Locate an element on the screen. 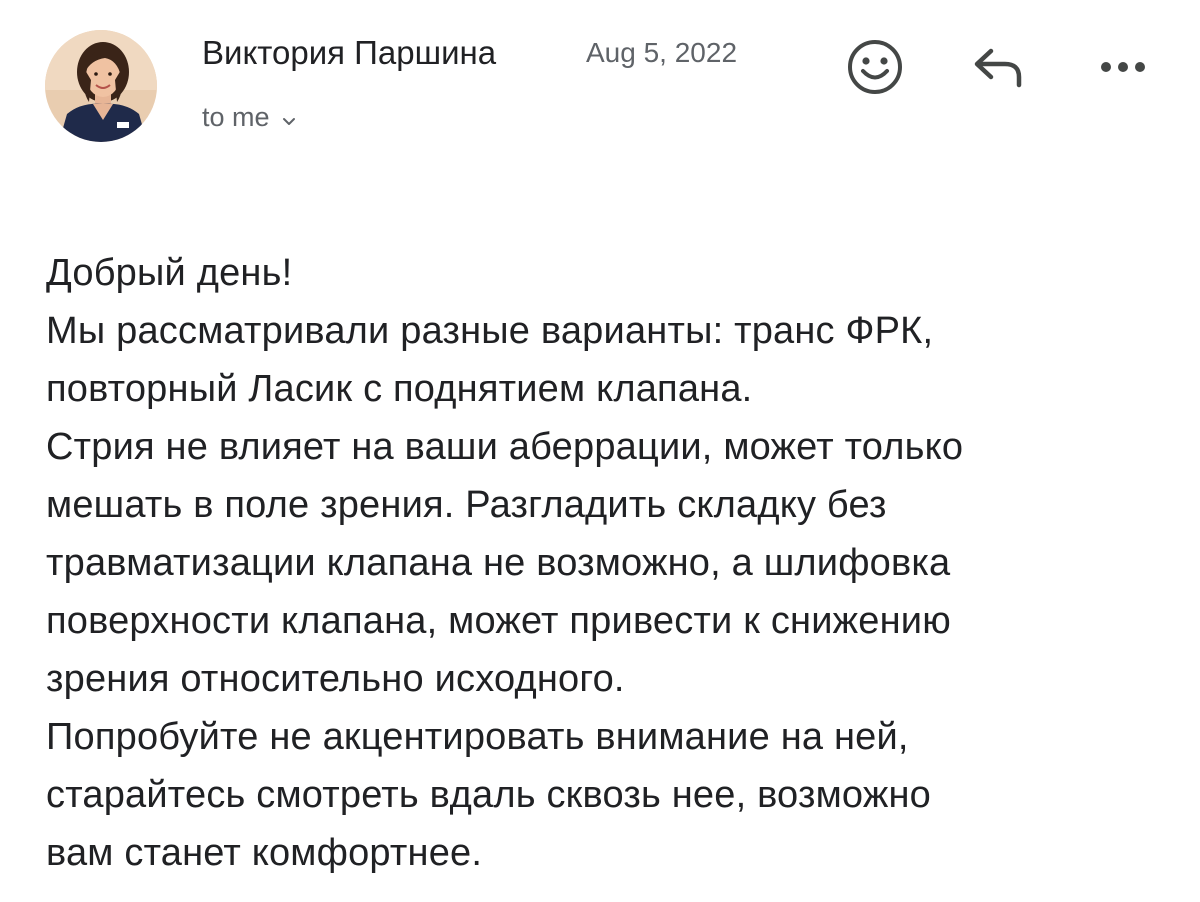 The height and width of the screenshot is (902, 1200). more-dots-icon is located at coordinates (1123, 67).